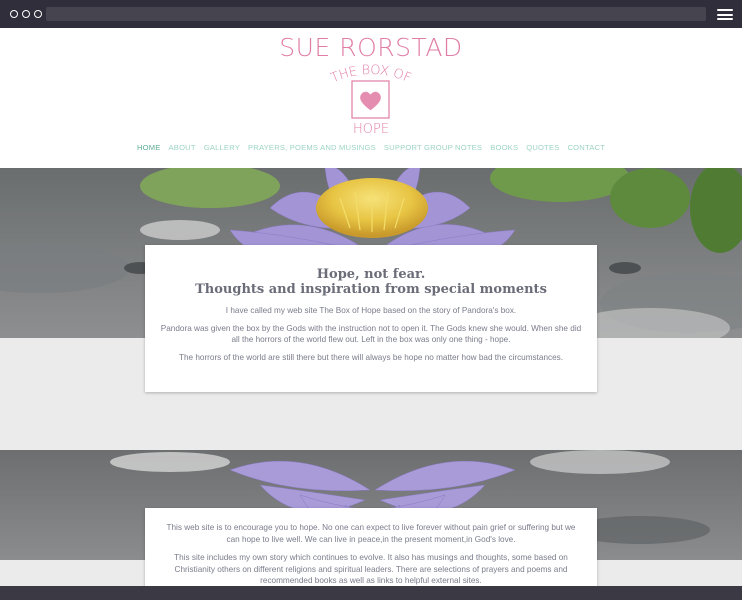  What do you see at coordinates (371, 129) in the screenshot?
I see `logo-bottom-text: HOPE` at bounding box center [371, 129].